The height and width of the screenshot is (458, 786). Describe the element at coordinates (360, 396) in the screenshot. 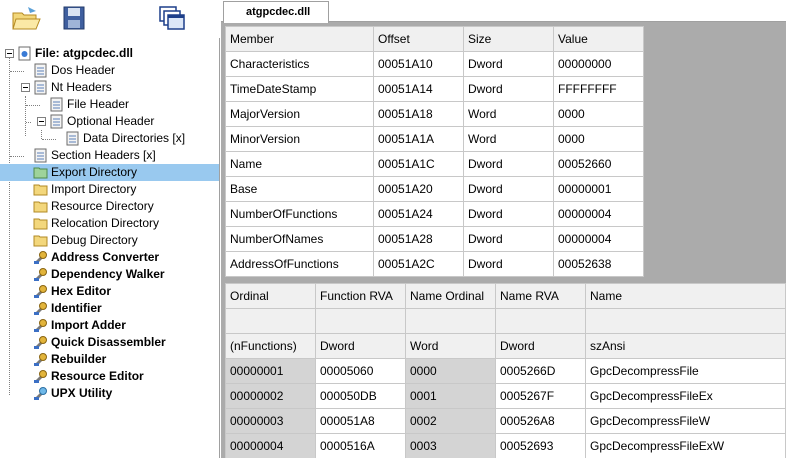

I see `function-rva-cell: 000050DB` at that location.